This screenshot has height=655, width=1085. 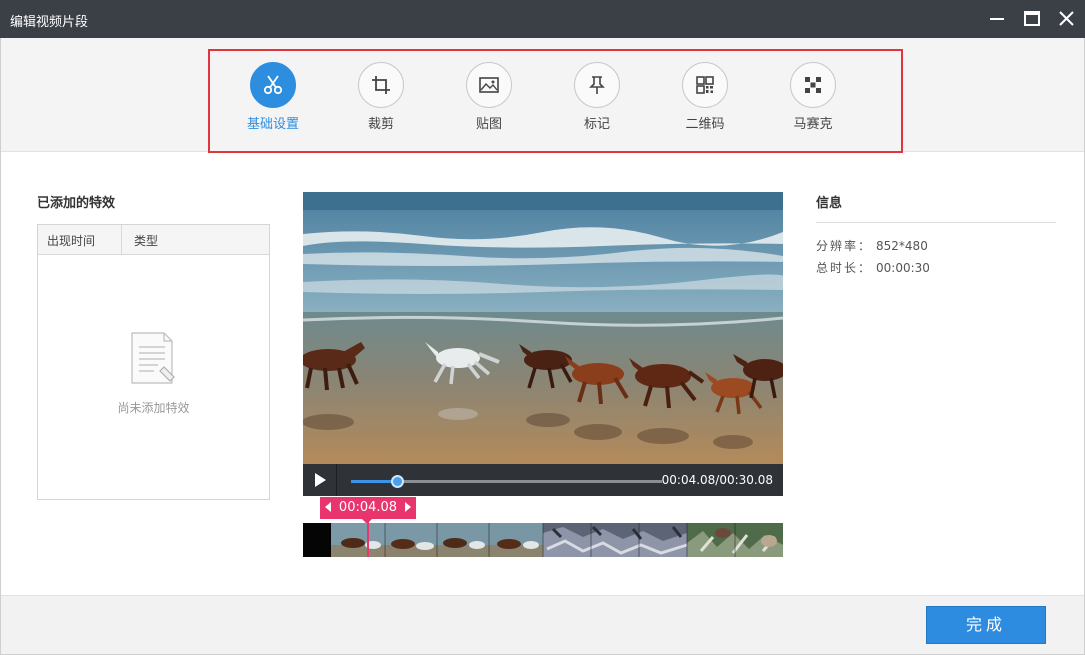 What do you see at coordinates (597, 97) in the screenshot?
I see `tool-mark: 标记` at bounding box center [597, 97].